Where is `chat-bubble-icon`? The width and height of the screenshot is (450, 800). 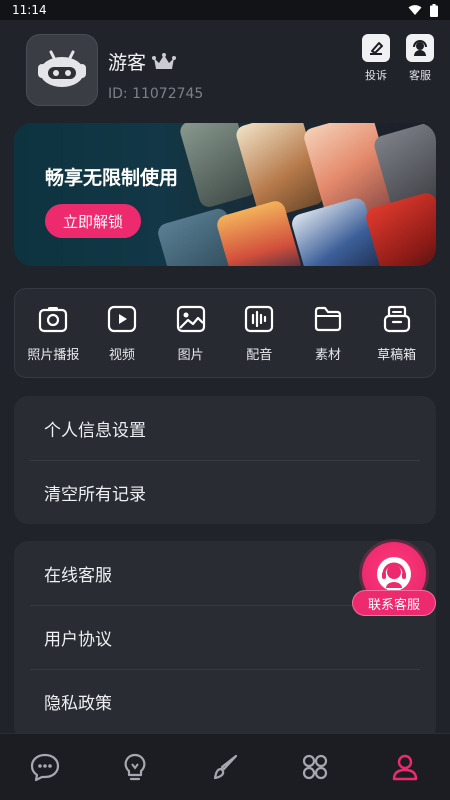 chat-bubble-icon is located at coordinates (45, 767).